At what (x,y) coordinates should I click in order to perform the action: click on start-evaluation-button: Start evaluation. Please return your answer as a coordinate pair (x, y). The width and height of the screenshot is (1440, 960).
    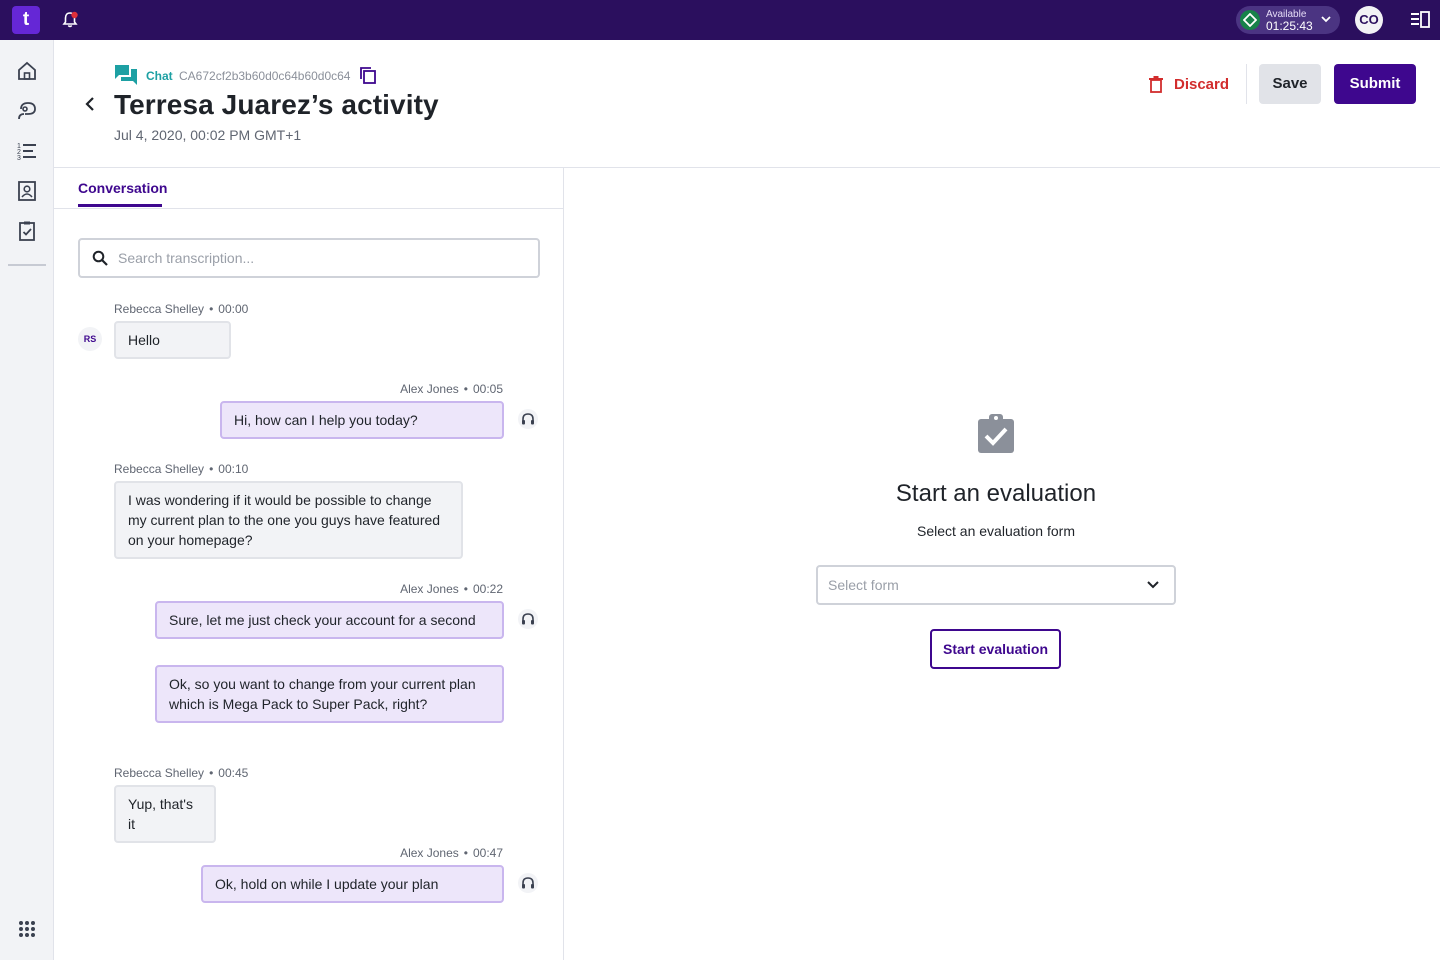
    Looking at the image, I should click on (995, 649).